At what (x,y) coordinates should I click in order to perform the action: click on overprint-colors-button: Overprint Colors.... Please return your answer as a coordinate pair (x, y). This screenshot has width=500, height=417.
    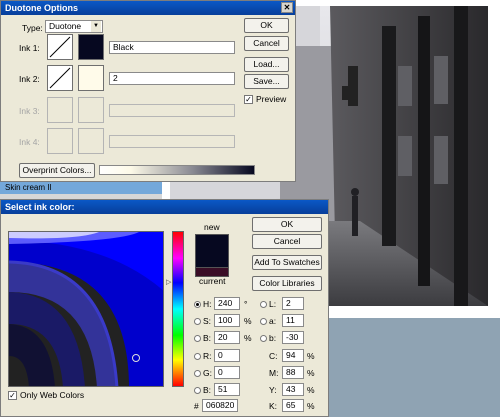
    Looking at the image, I should click on (57, 170).